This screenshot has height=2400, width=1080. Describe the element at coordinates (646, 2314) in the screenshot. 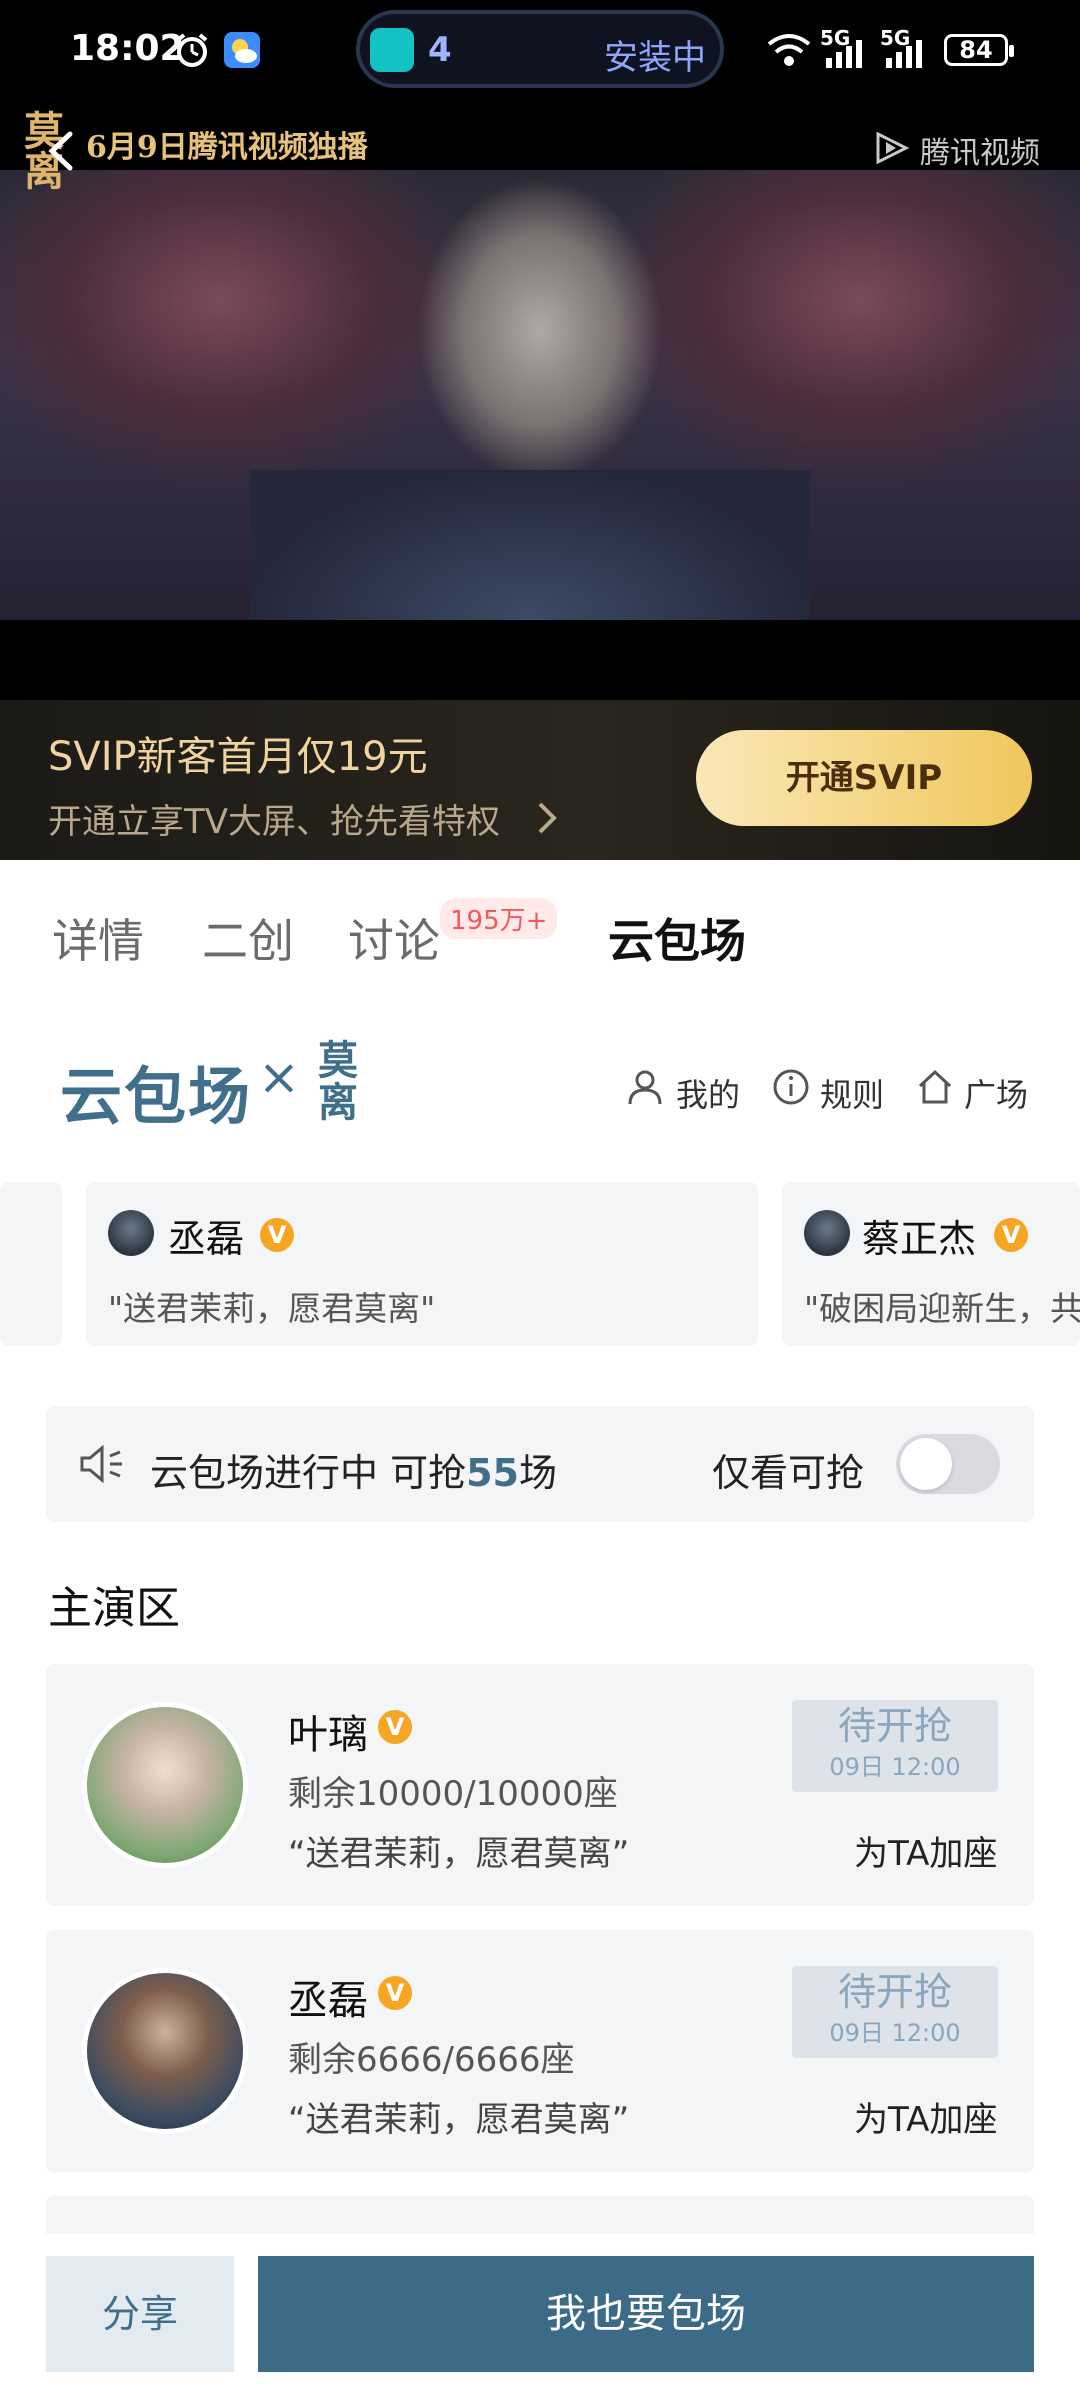

I see `book-theater-button: 我也要包场` at that location.